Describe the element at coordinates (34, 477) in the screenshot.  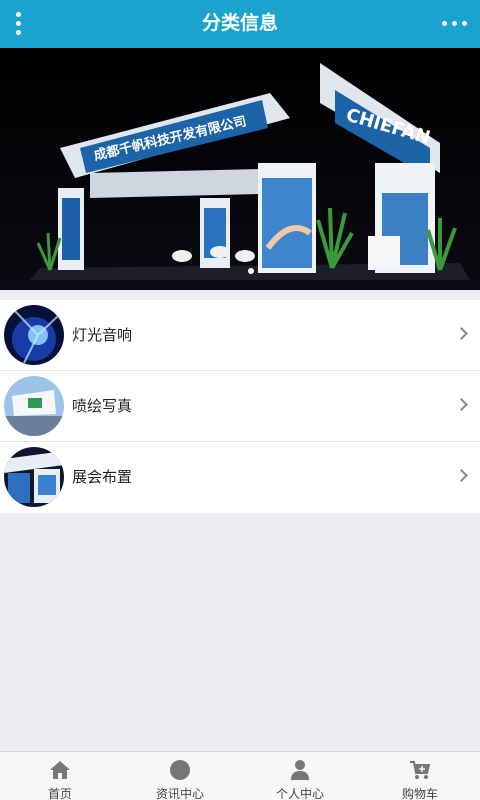
I see `exhibition-thumbnail` at that location.